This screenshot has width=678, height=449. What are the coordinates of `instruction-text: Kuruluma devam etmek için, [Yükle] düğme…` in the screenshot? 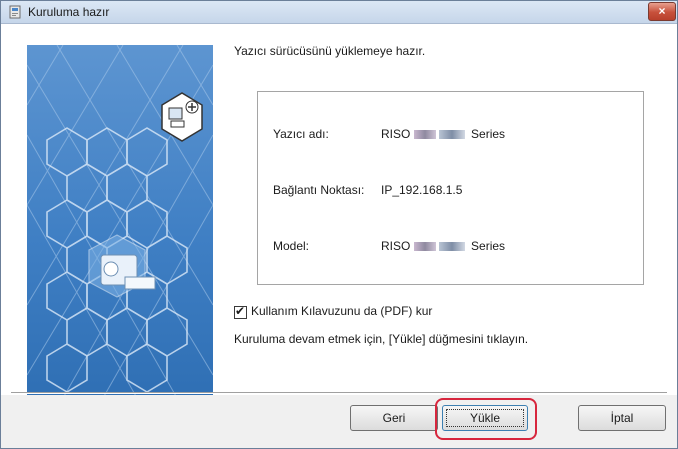 It's located at (381, 339).